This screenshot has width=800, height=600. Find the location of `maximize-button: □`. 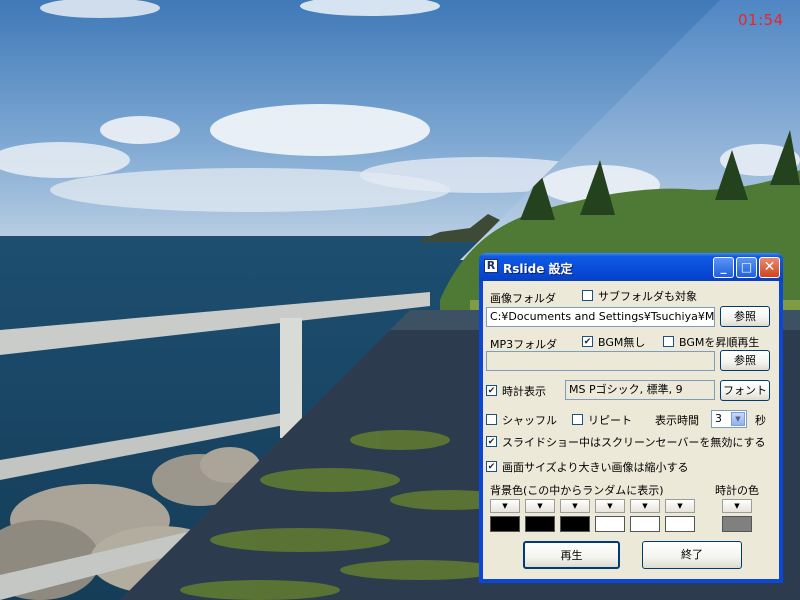

maximize-button: □ is located at coordinates (746, 267).